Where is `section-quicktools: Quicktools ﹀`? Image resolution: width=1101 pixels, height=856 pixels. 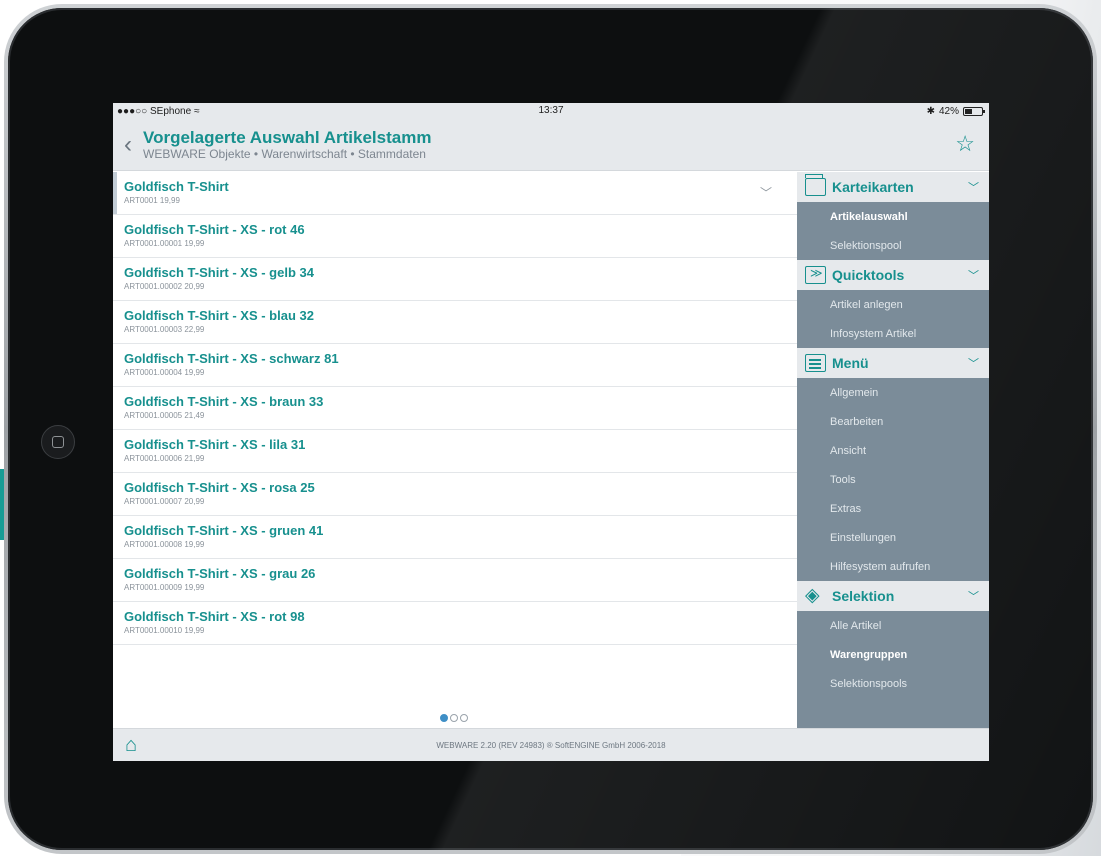
section-quicktools: Quicktools ﹀ is located at coordinates (893, 275).